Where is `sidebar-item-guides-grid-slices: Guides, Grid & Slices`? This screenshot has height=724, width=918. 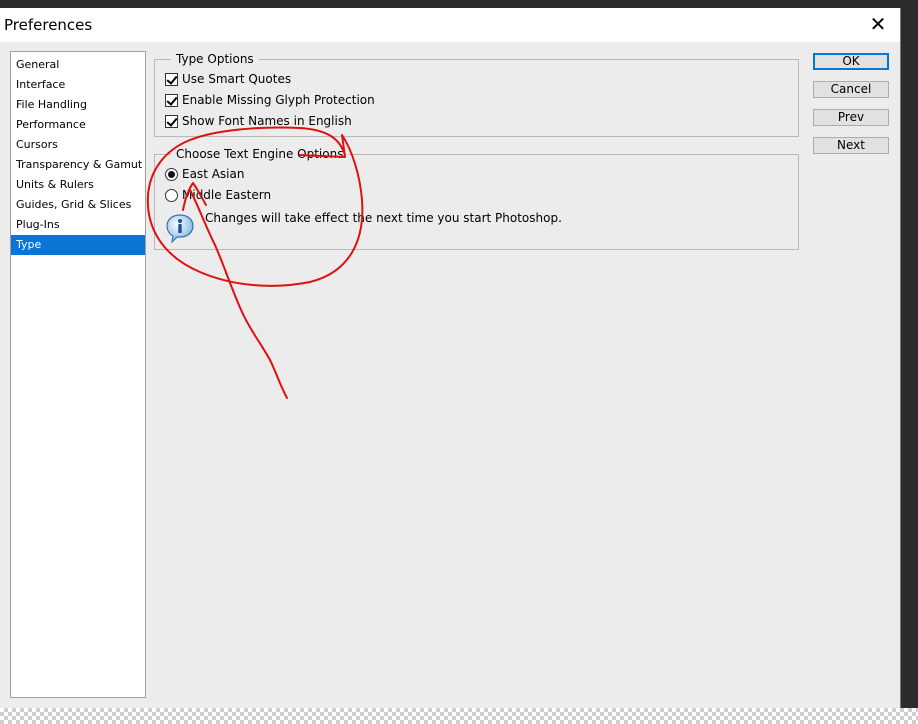
sidebar-item-guides-grid-slices: Guides, Grid & Slices is located at coordinates (78, 205).